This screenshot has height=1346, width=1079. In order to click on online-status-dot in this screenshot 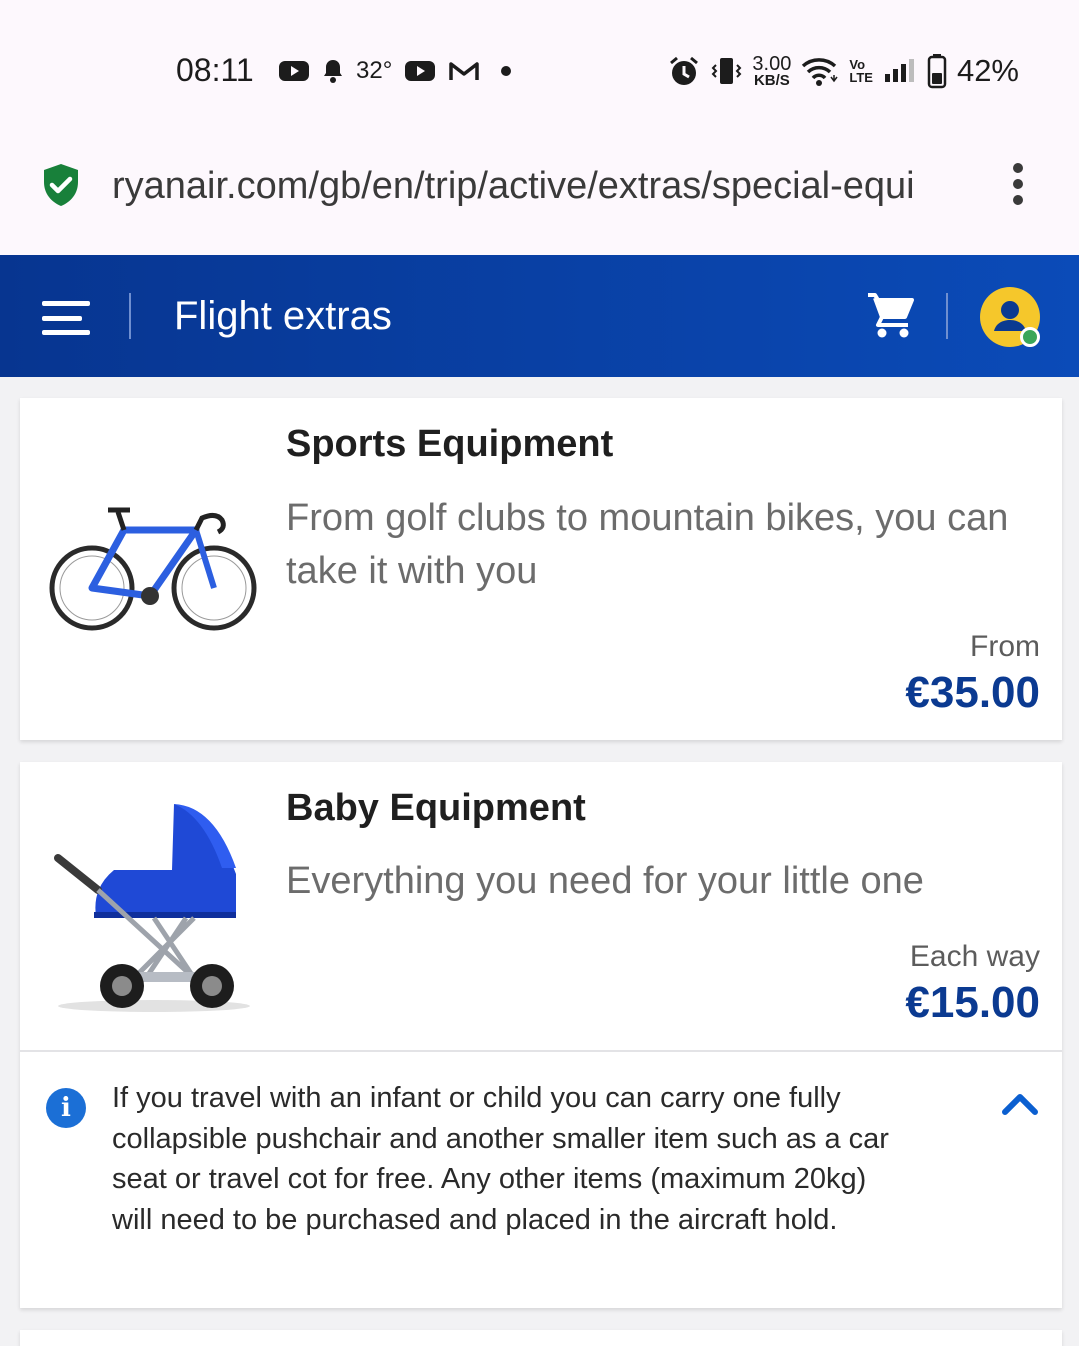, I will do `click(1030, 337)`.